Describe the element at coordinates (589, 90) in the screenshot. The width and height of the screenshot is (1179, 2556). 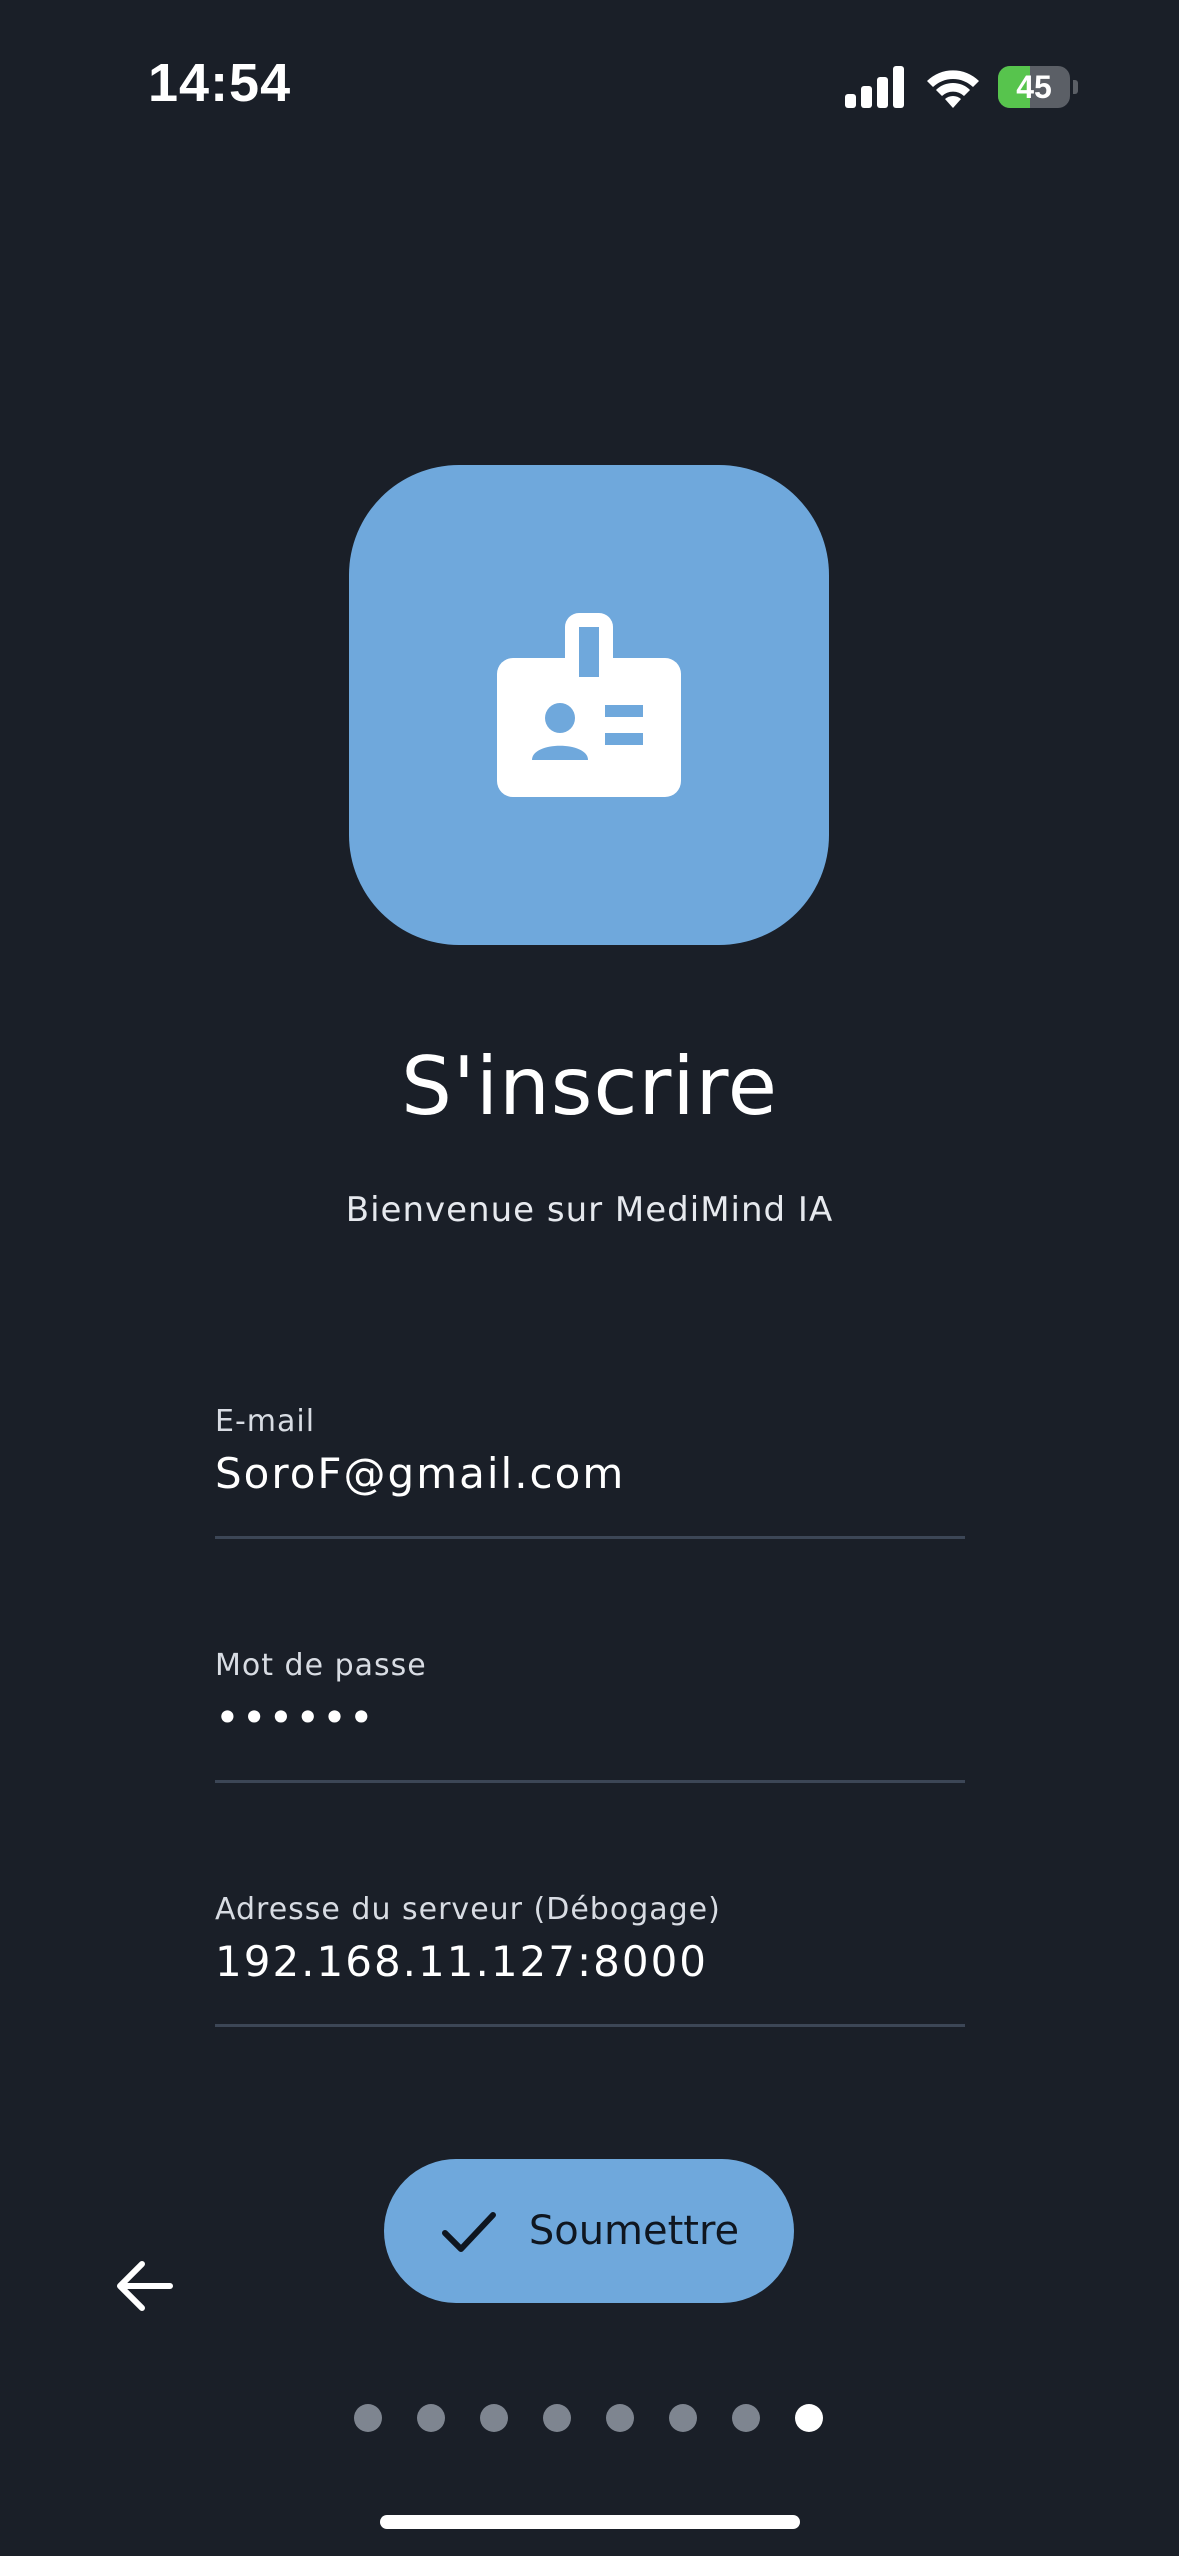
I see `status-bar: 14:54 45` at that location.